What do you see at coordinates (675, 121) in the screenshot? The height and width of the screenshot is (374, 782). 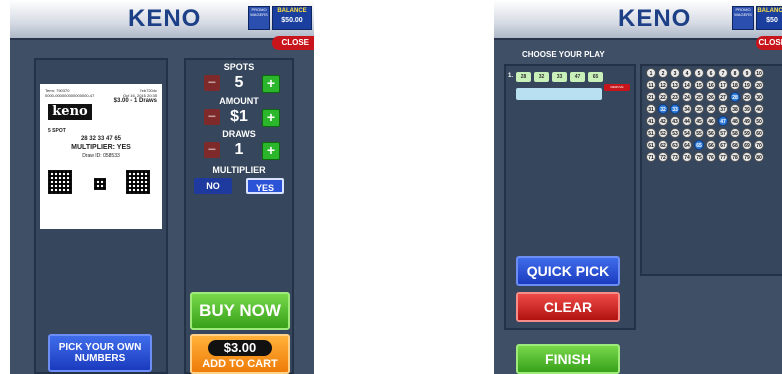 I see `number-ball: 43` at bounding box center [675, 121].